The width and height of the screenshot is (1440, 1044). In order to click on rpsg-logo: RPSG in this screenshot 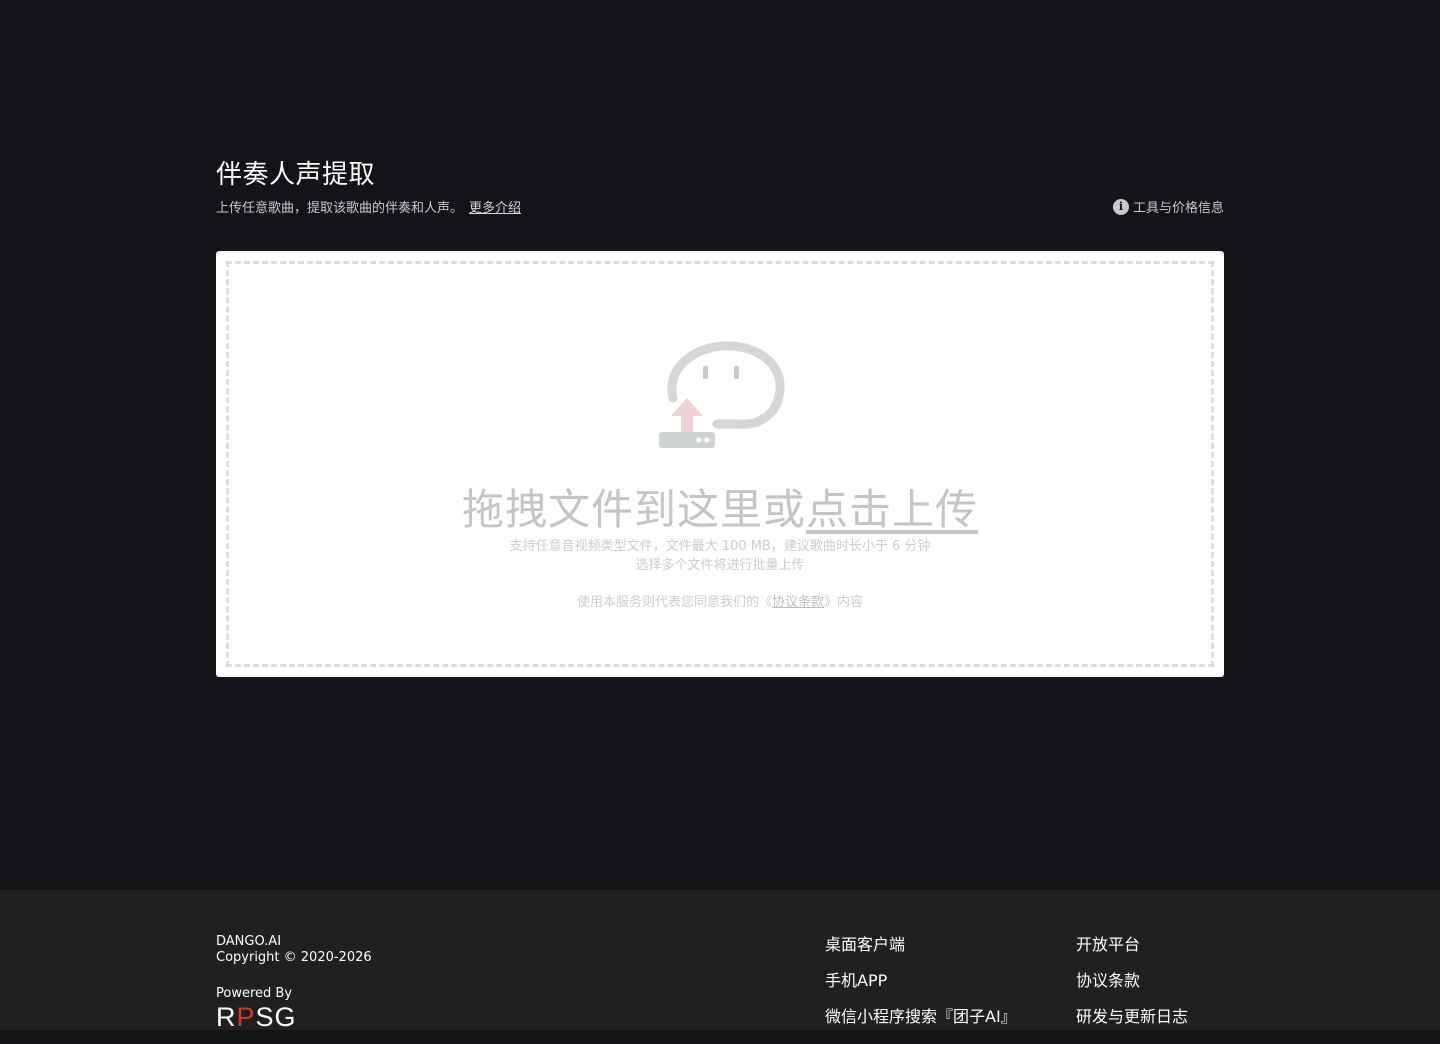, I will do `click(256, 1017)`.